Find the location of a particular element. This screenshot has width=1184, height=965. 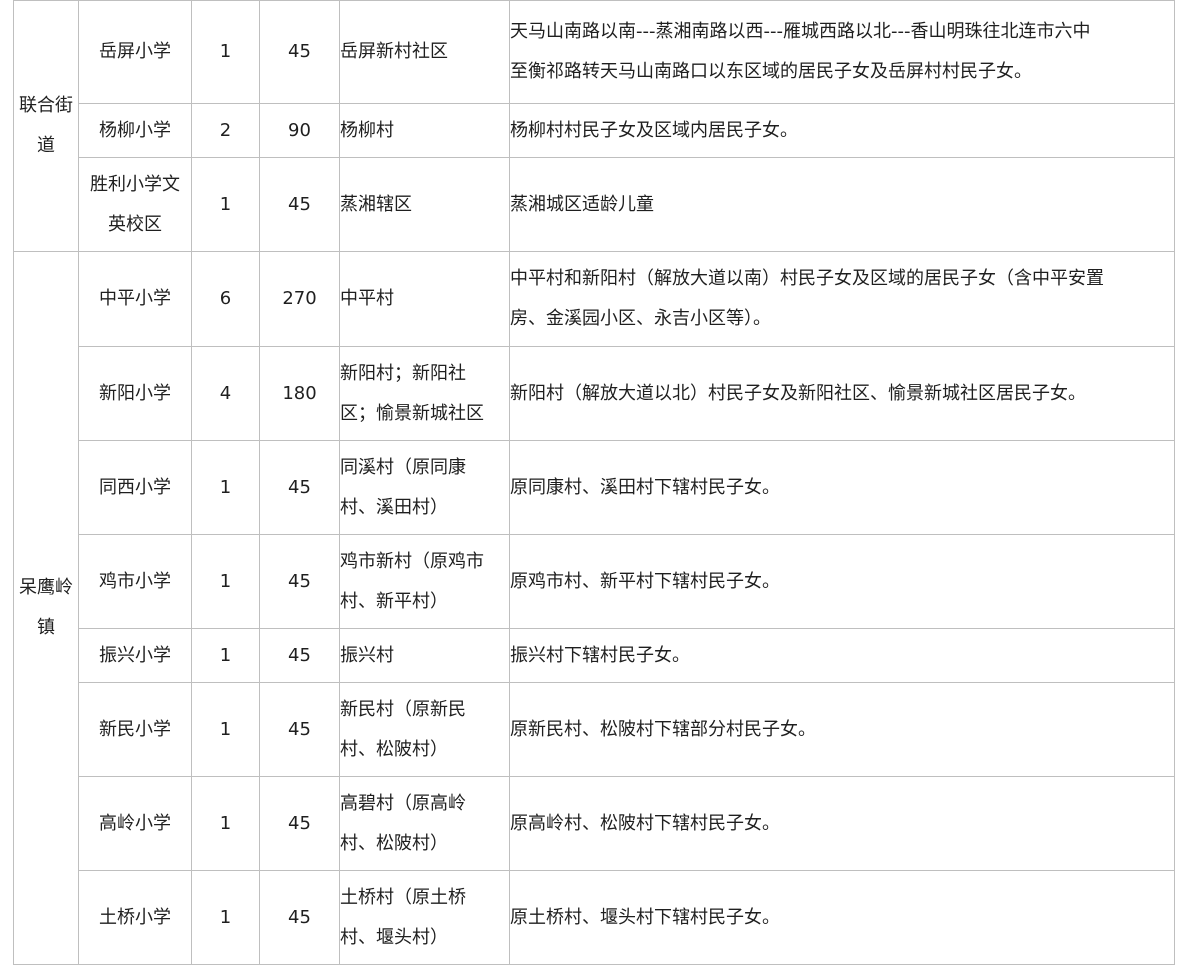

school-cell: 高岭小学 is located at coordinates (135, 823).